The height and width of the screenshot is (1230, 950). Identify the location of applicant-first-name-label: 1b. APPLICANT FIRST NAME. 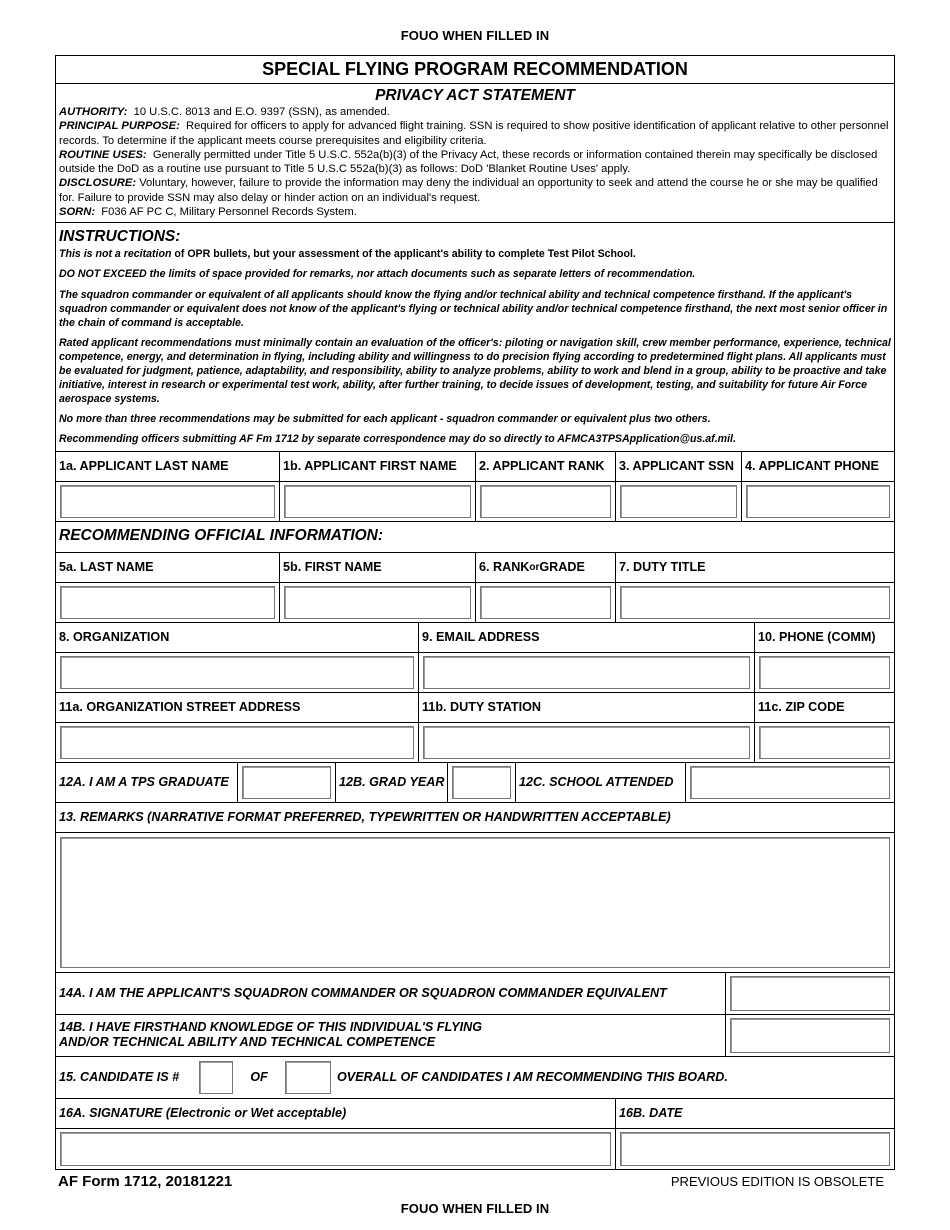
(378, 466).